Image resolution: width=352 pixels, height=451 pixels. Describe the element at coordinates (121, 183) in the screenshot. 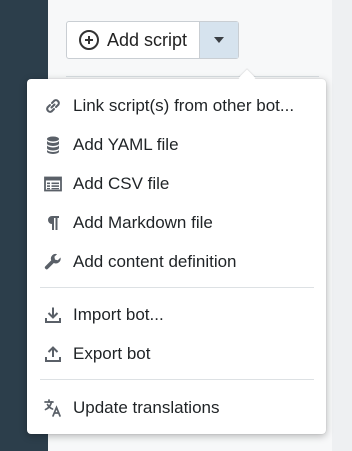

I see `menu-item-label: Add CSV file` at that location.